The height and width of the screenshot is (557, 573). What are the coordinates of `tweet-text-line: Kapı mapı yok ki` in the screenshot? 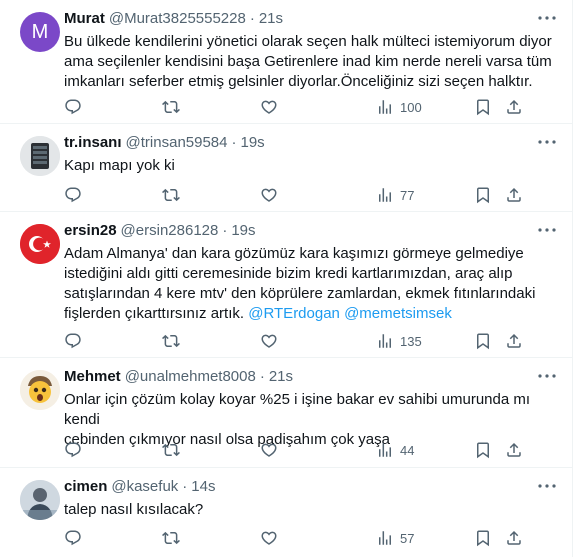 It's located at (119, 165).